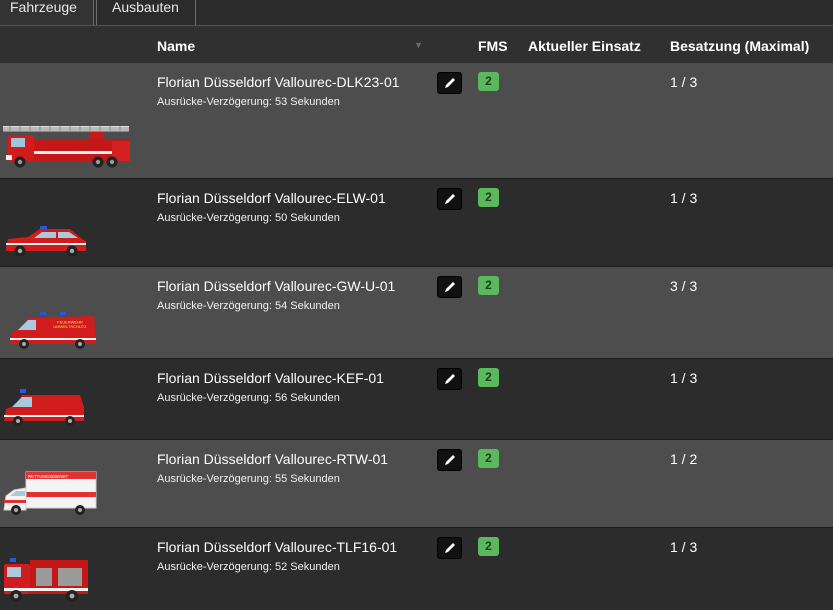  Describe the element at coordinates (46, 580) in the screenshot. I see `tanker-truck-icon` at that location.